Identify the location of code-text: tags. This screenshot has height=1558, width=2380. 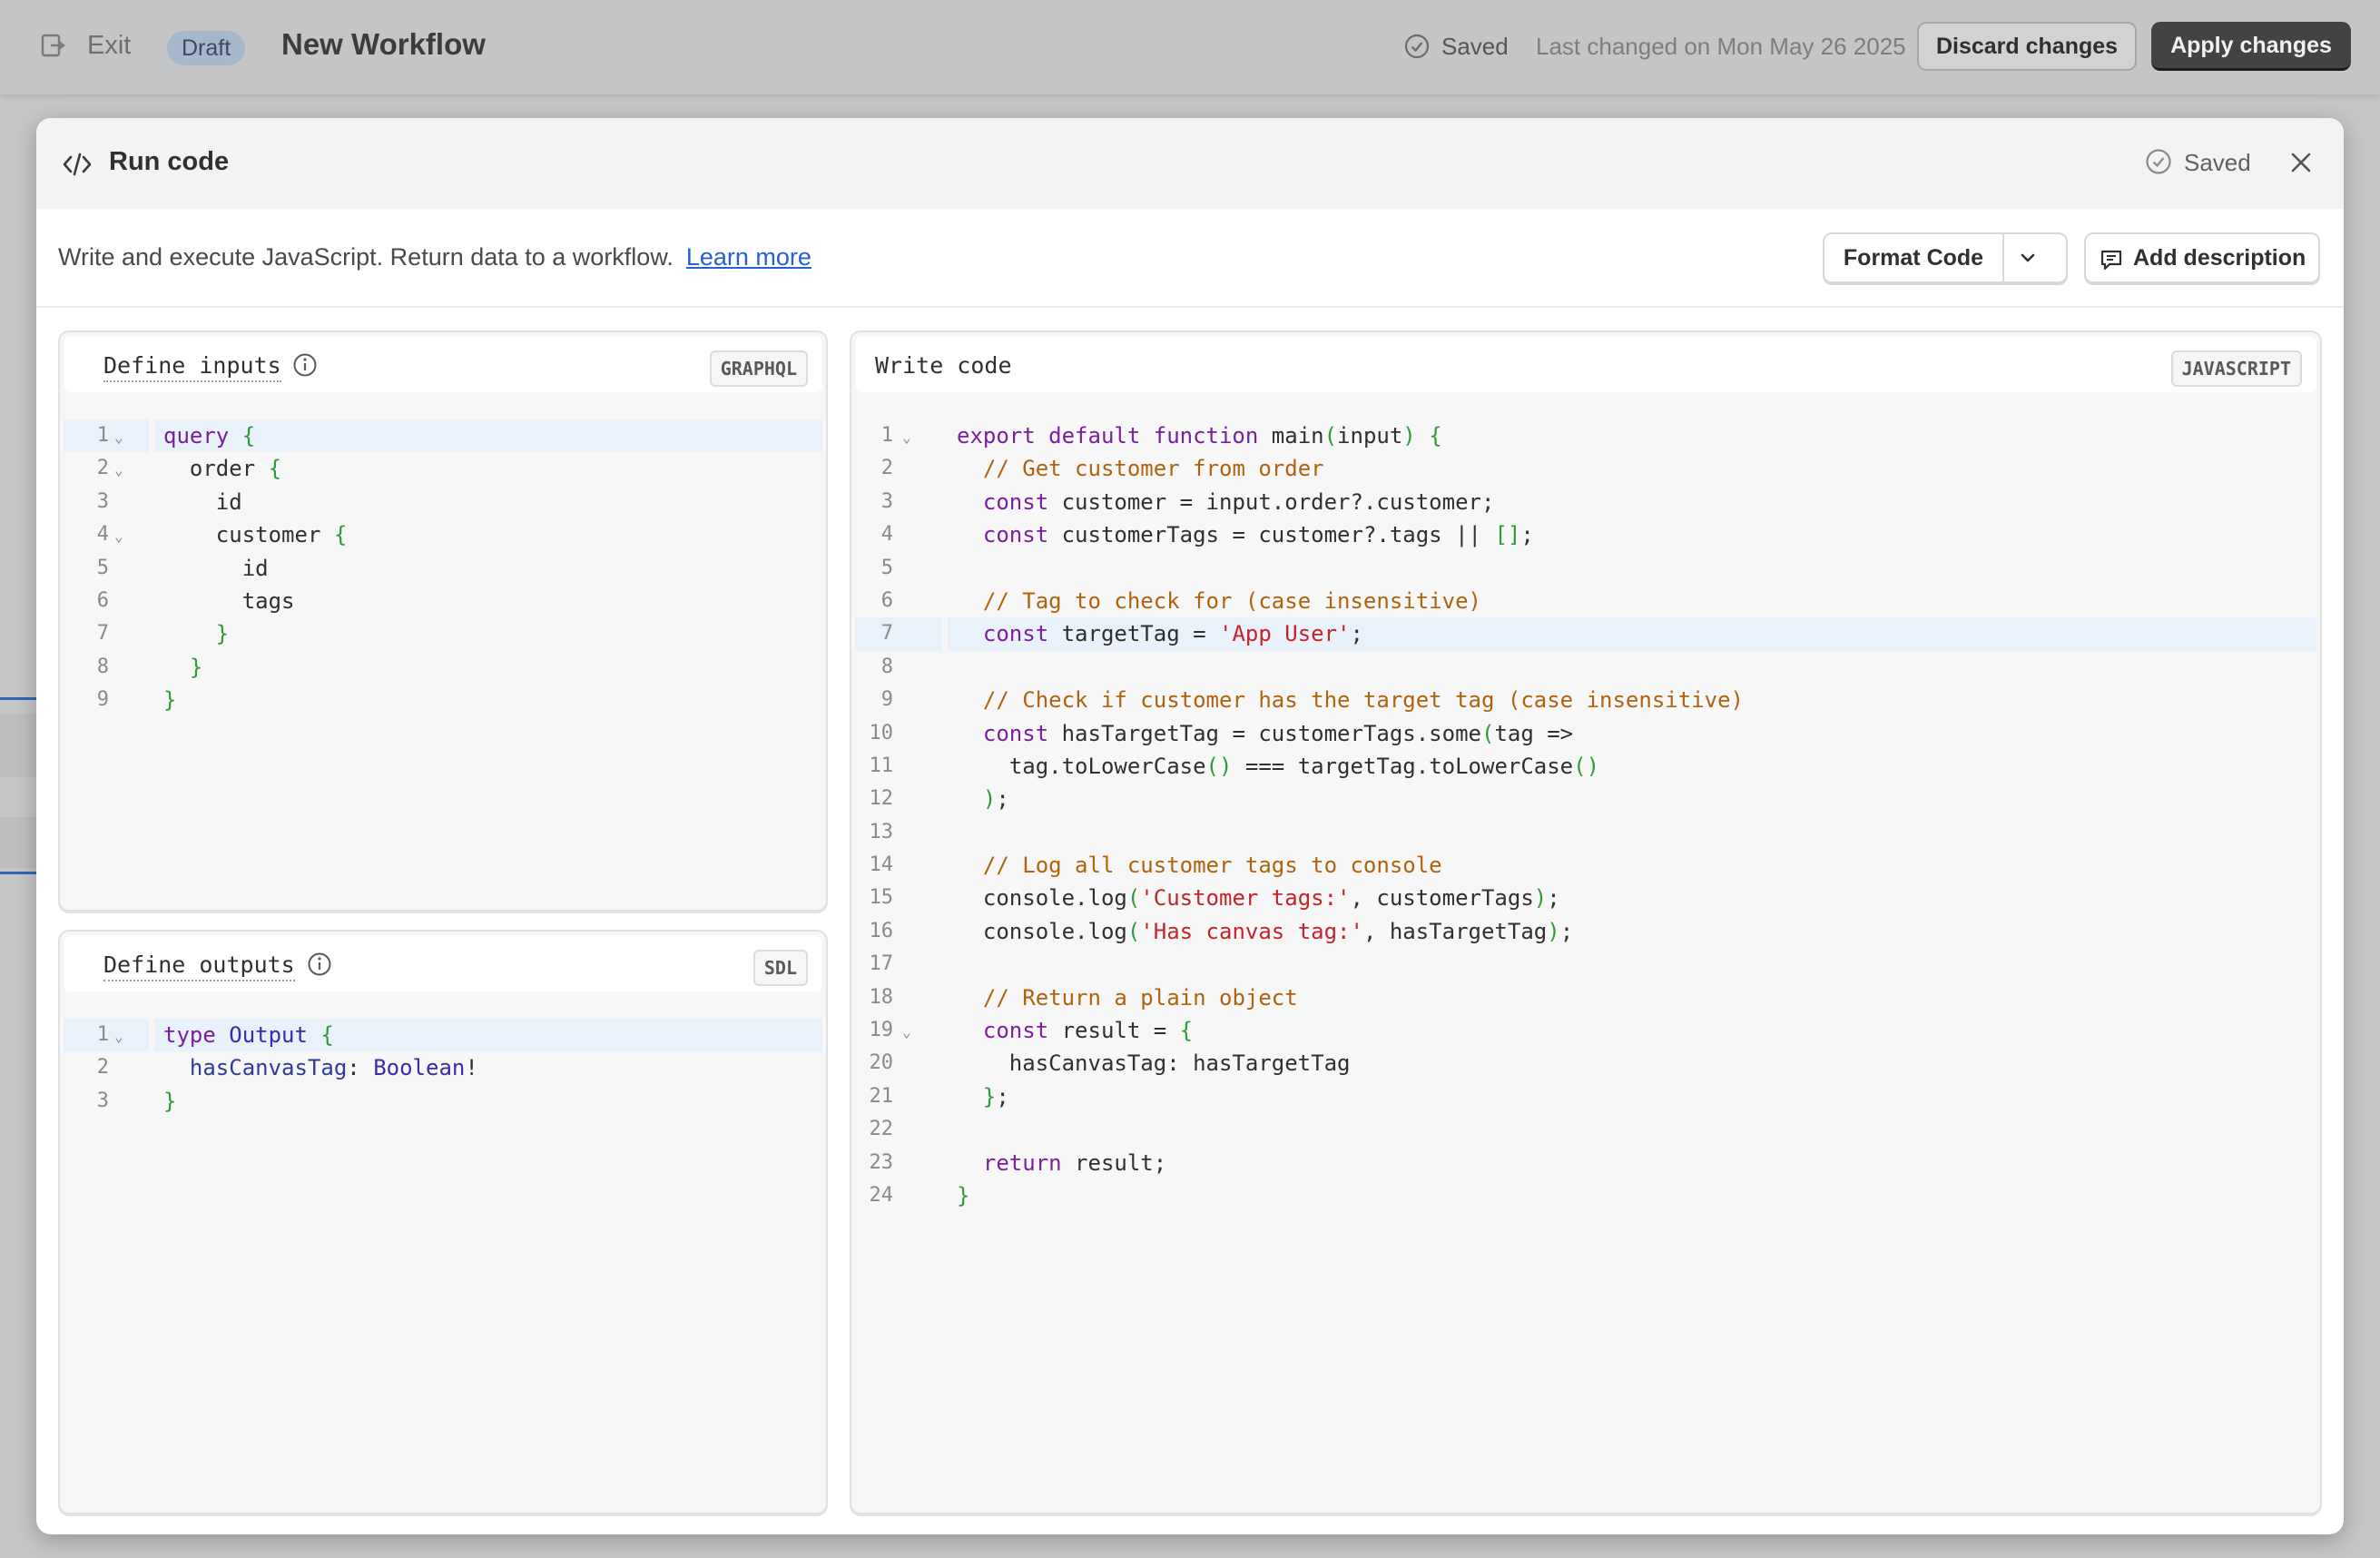
(229, 600).